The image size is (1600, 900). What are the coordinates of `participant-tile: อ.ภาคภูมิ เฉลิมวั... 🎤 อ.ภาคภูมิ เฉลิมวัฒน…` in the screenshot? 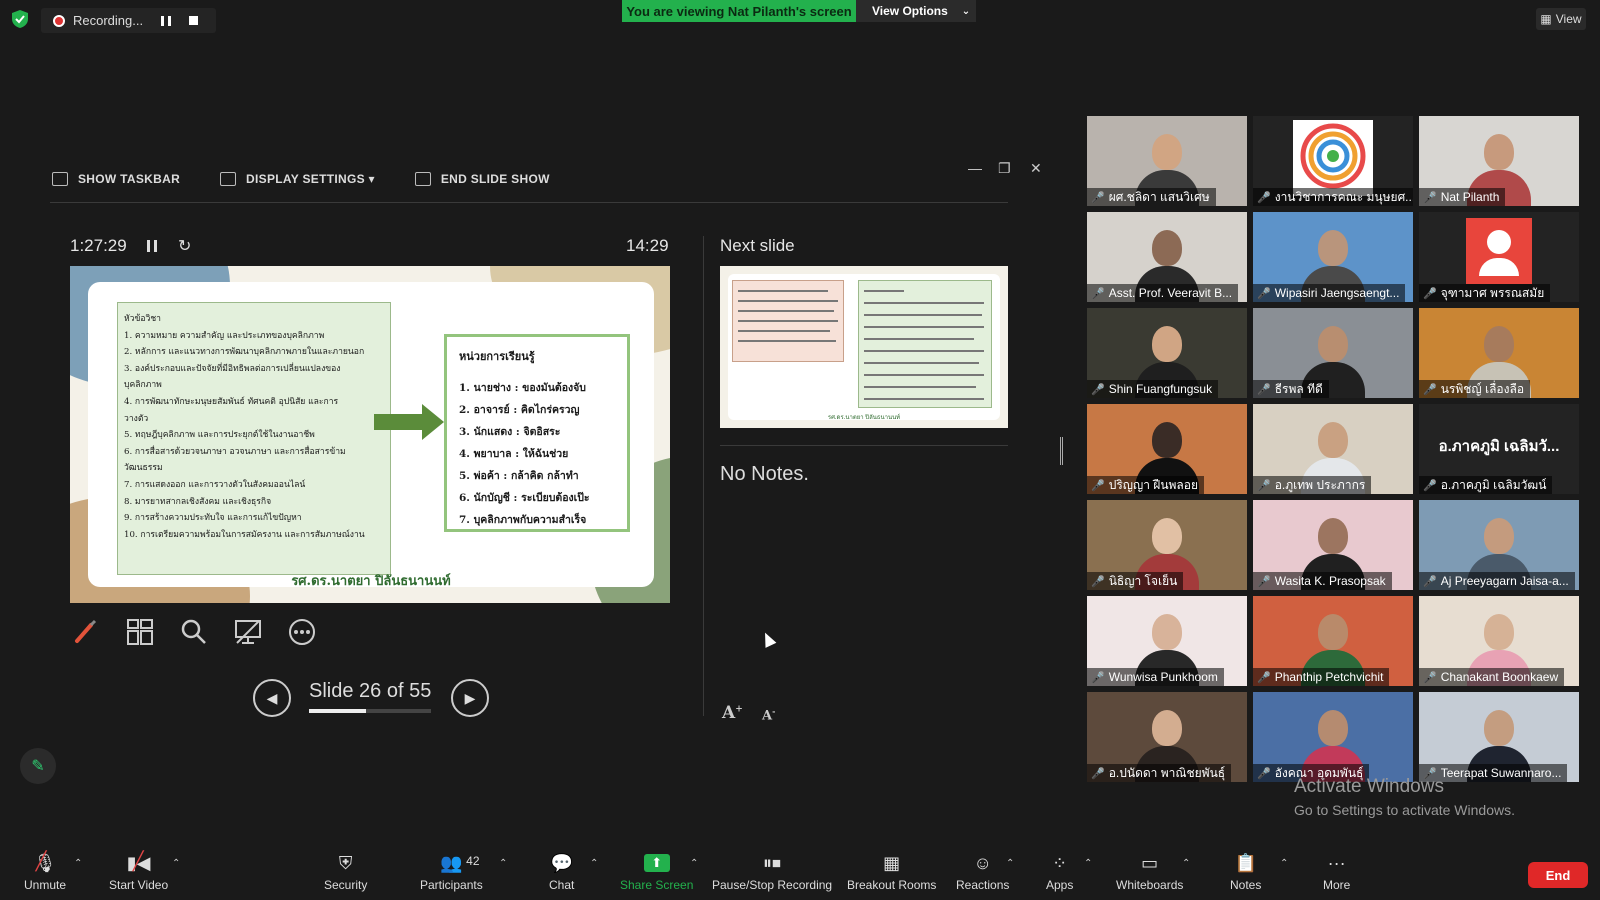 It's located at (1499, 449).